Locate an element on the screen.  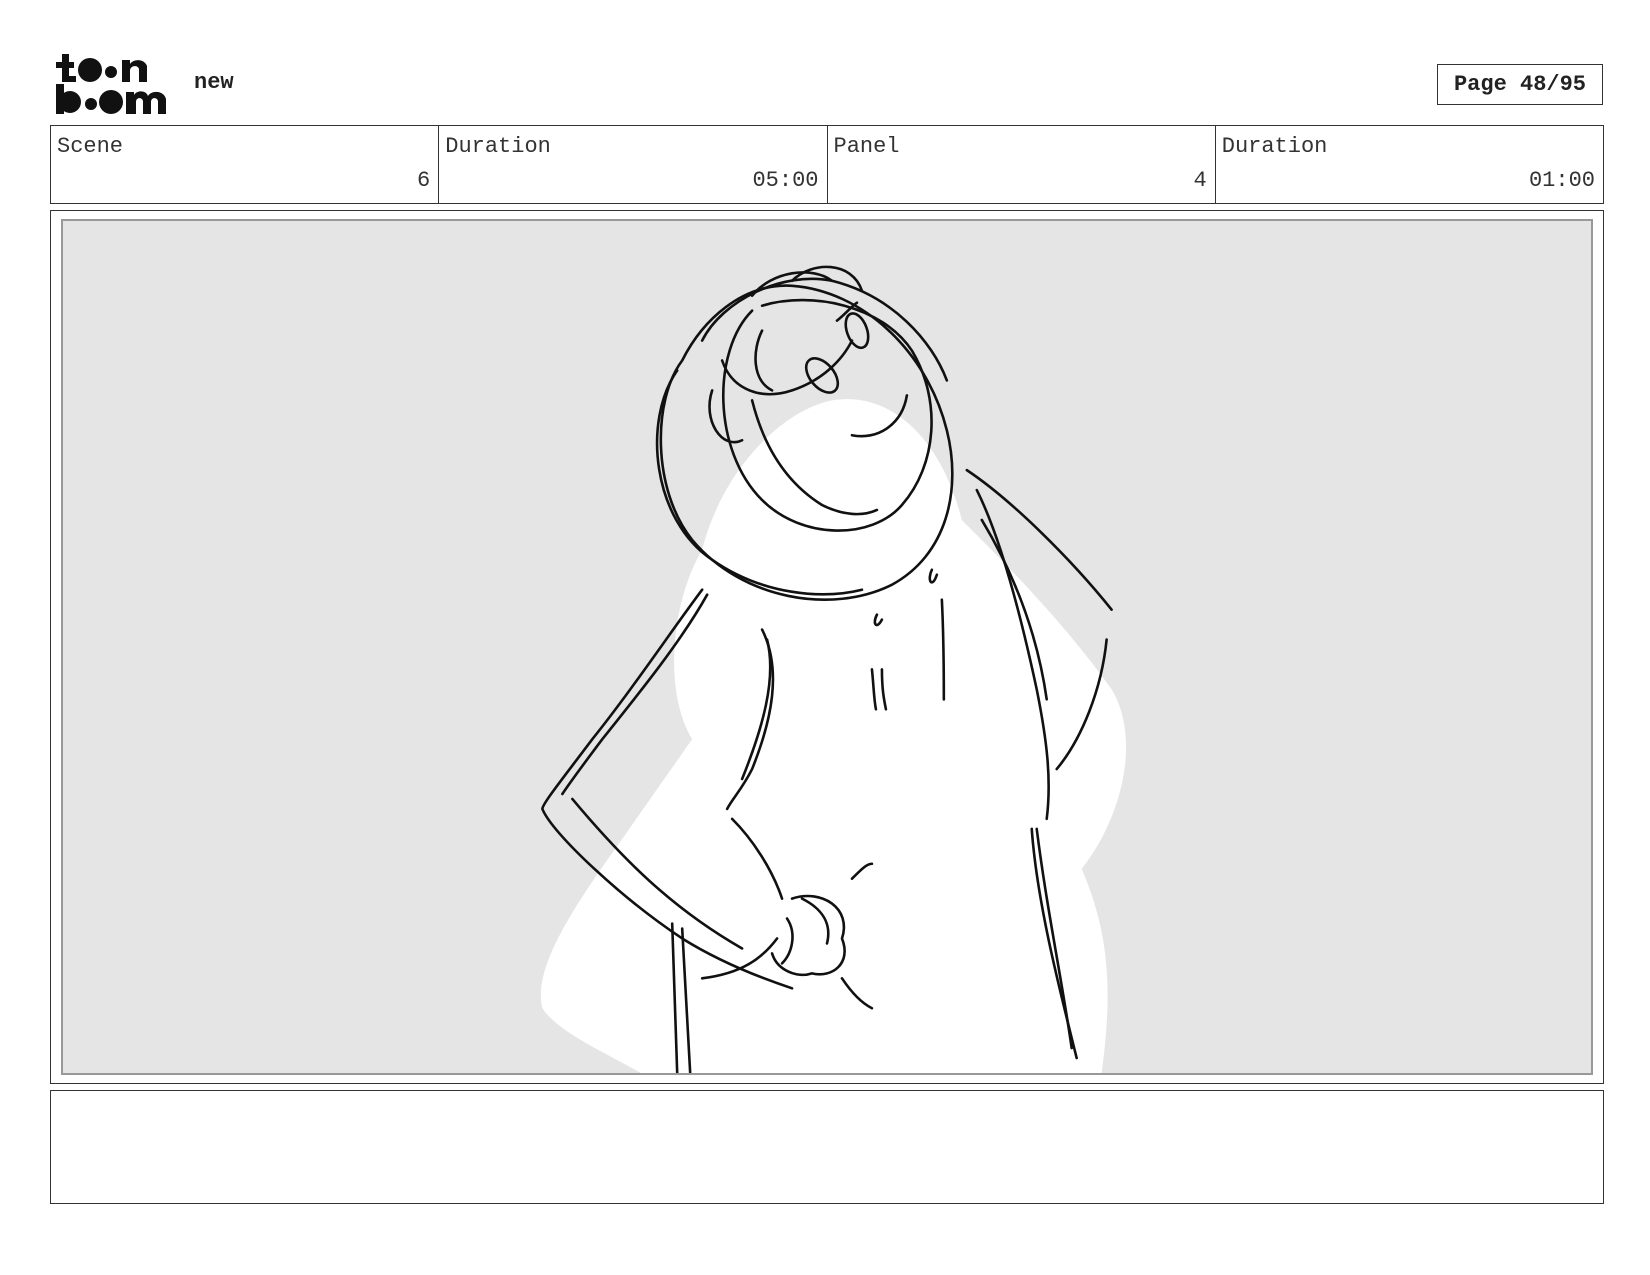
panel-label: Panel is located at coordinates (866, 146).